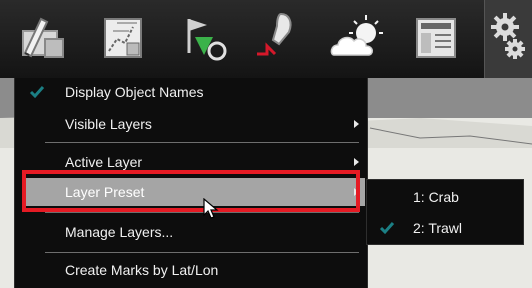 The height and width of the screenshot is (288, 532). What do you see at coordinates (438, 228) in the screenshot?
I see `submenu-item-label: 2: Trawl` at bounding box center [438, 228].